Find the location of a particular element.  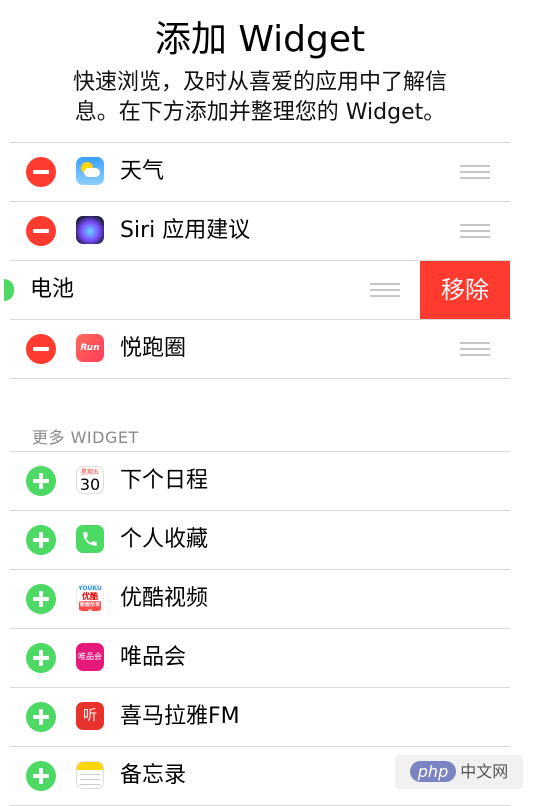

siri-icon is located at coordinates (90, 230).